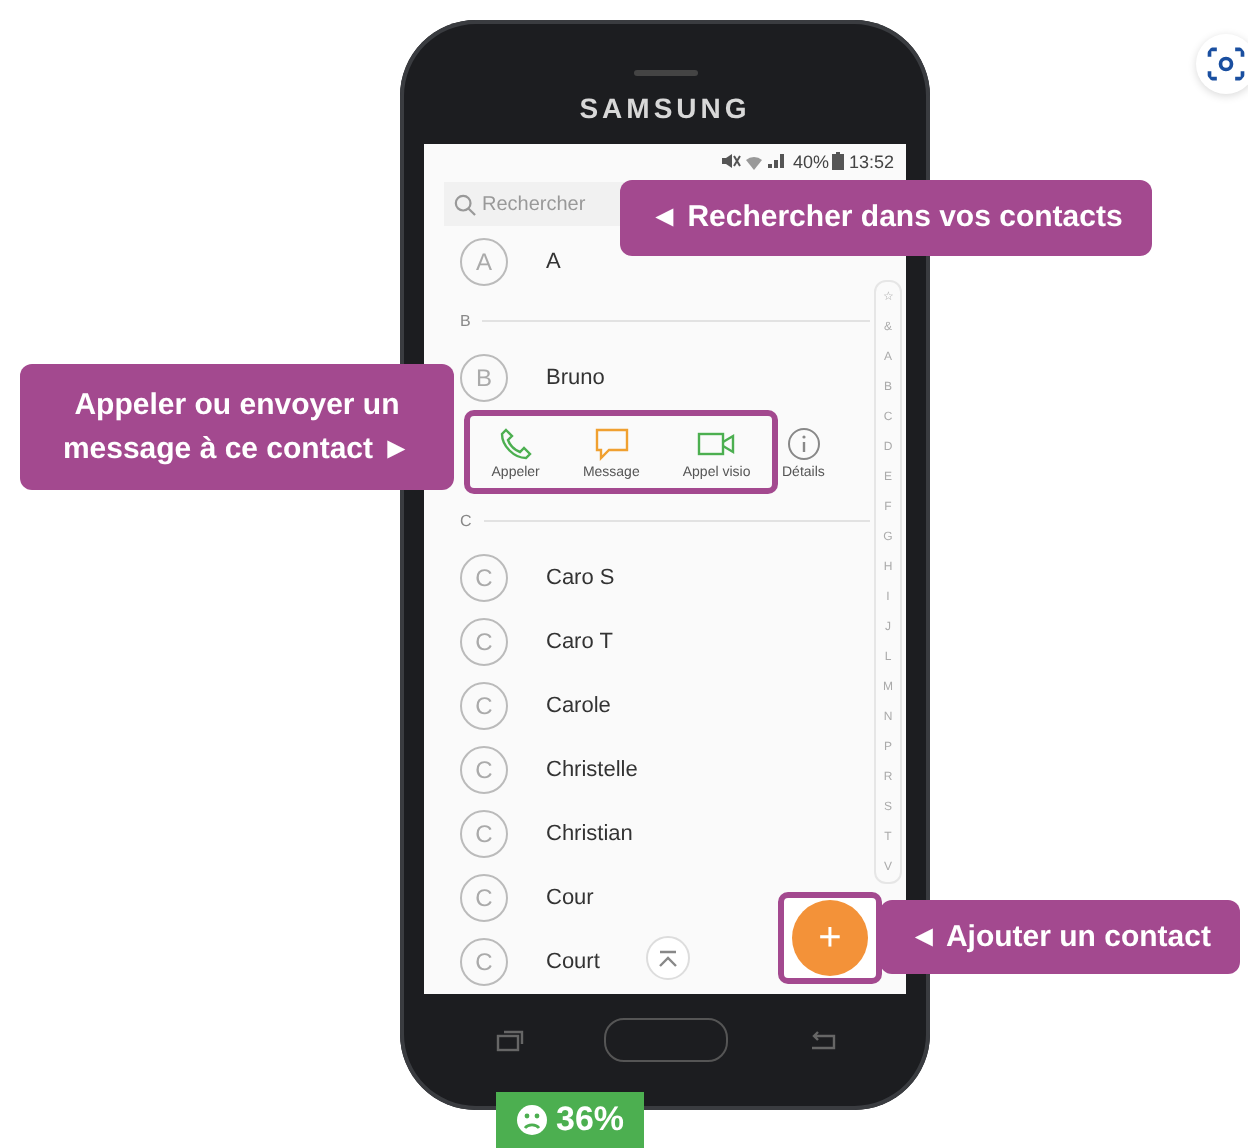 This screenshot has width=1248, height=1148. Describe the element at coordinates (886, 218) in the screenshot. I see `callout-label: ◄ Rechercher dans vos contacts` at that location.